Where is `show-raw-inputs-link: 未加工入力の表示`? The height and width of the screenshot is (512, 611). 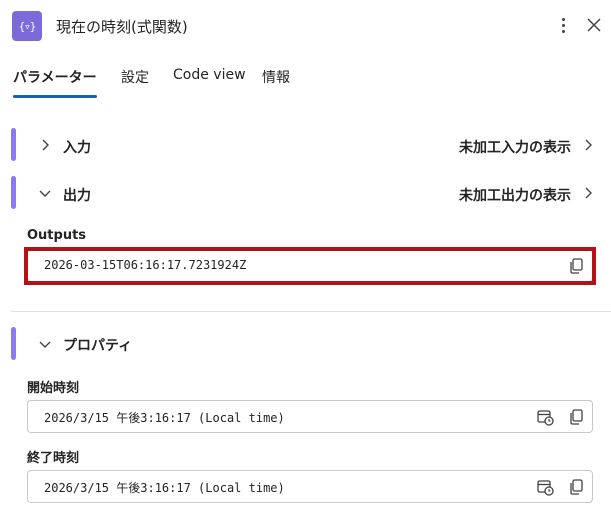 show-raw-inputs-link: 未加工入力の表示 is located at coordinates (515, 147).